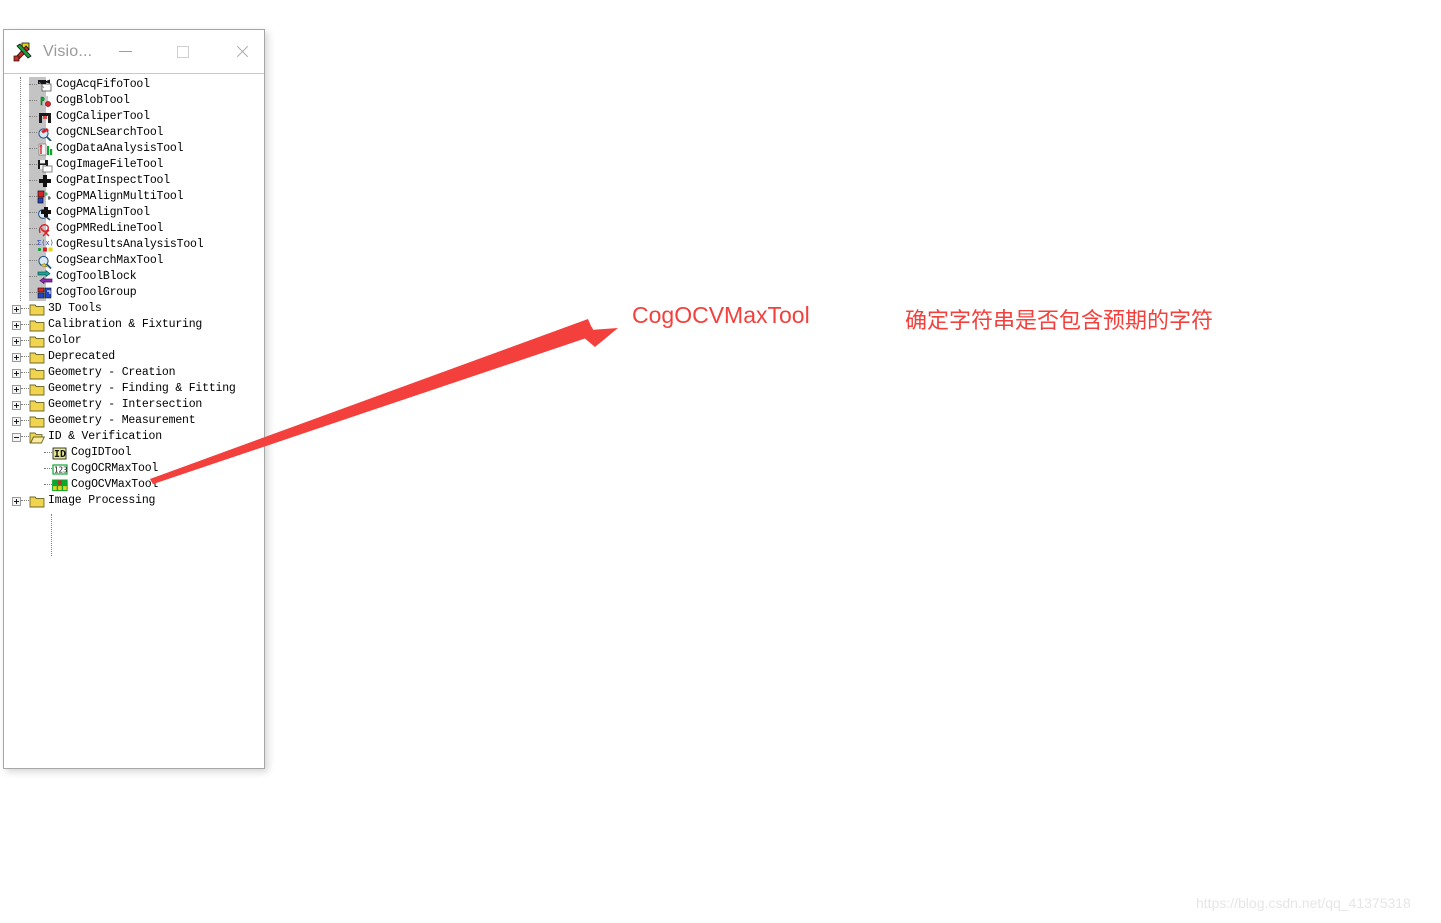  What do you see at coordinates (45, 181) in the screenshot?
I see `pat-inspect-tool-icon` at bounding box center [45, 181].